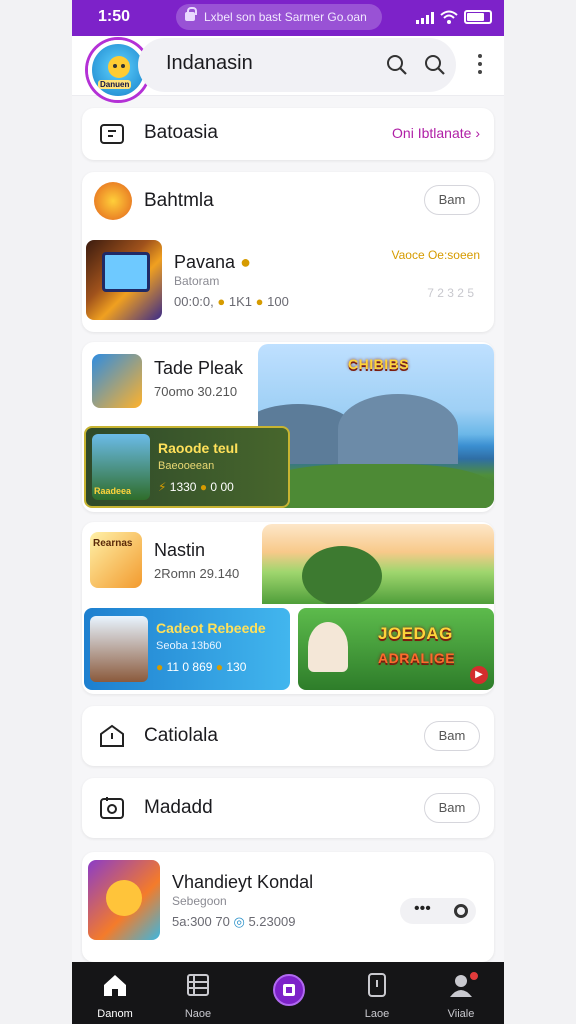  I want to click on game-title: Pavana ●, so click(212, 262).